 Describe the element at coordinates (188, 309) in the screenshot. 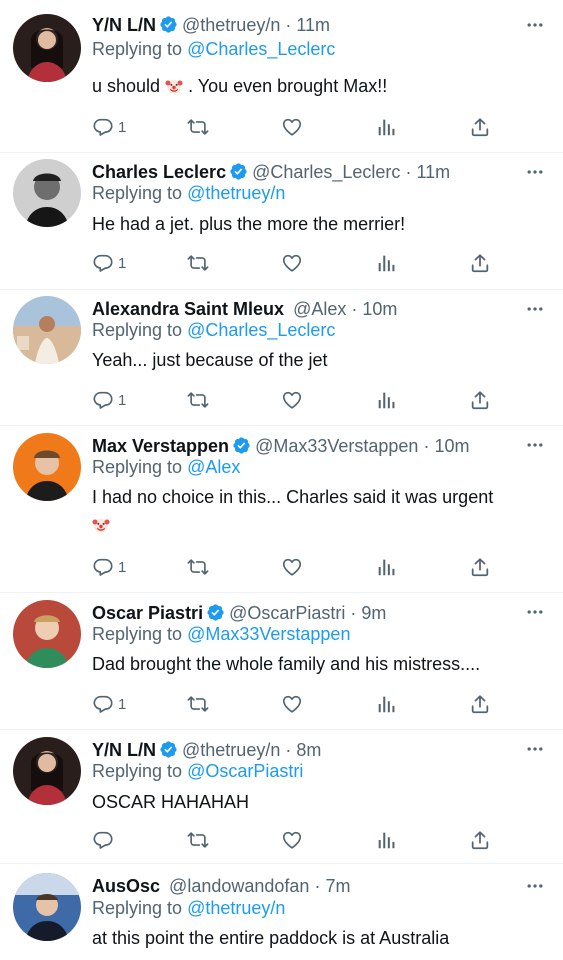

I see `display-name: Alexandra Saint Mleux` at that location.